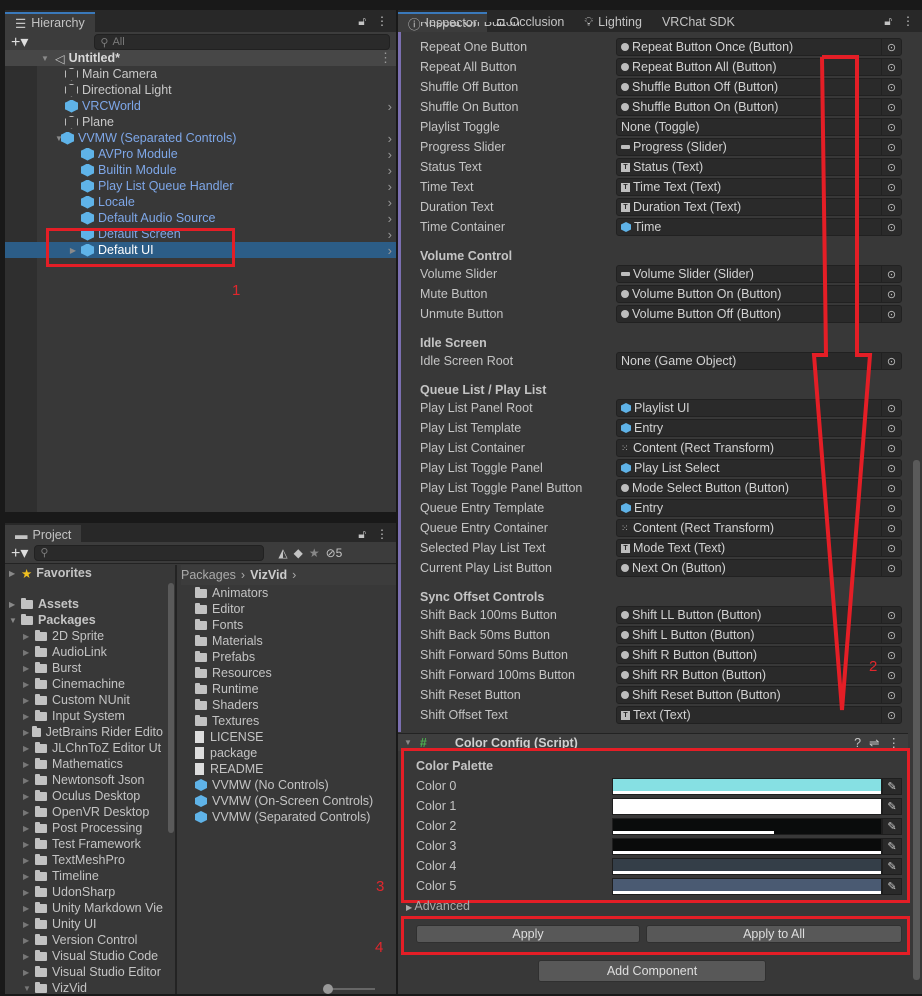  Describe the element at coordinates (231, 593) in the screenshot. I see `project-file-item: Animators` at that location.